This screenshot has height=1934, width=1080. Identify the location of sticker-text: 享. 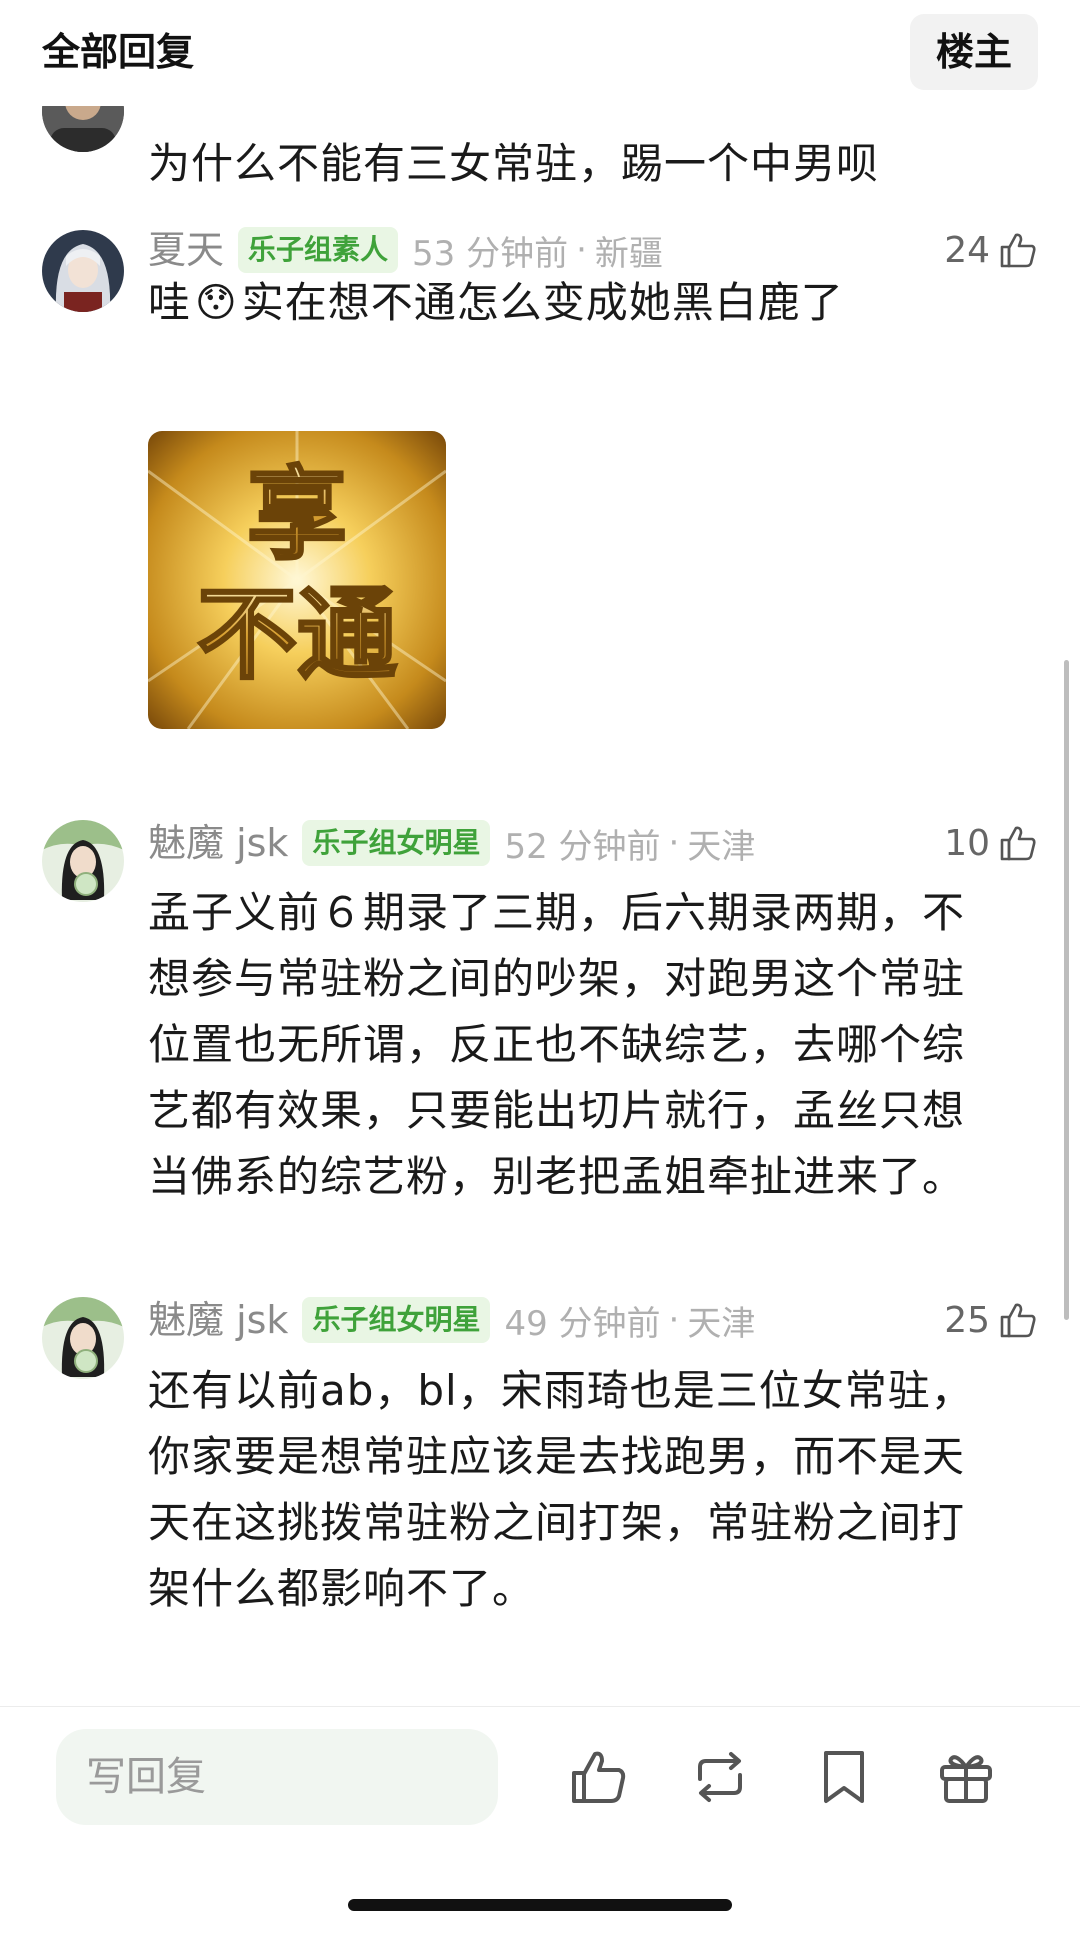
(297, 514).